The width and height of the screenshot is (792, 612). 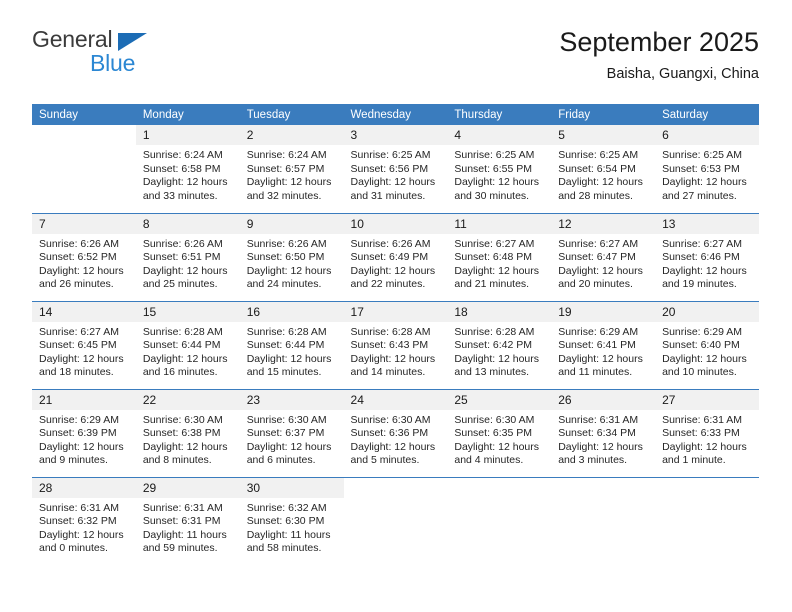 What do you see at coordinates (285, 168) in the screenshot?
I see `day-detail-line: Sunset: 6:57 PM` at bounding box center [285, 168].